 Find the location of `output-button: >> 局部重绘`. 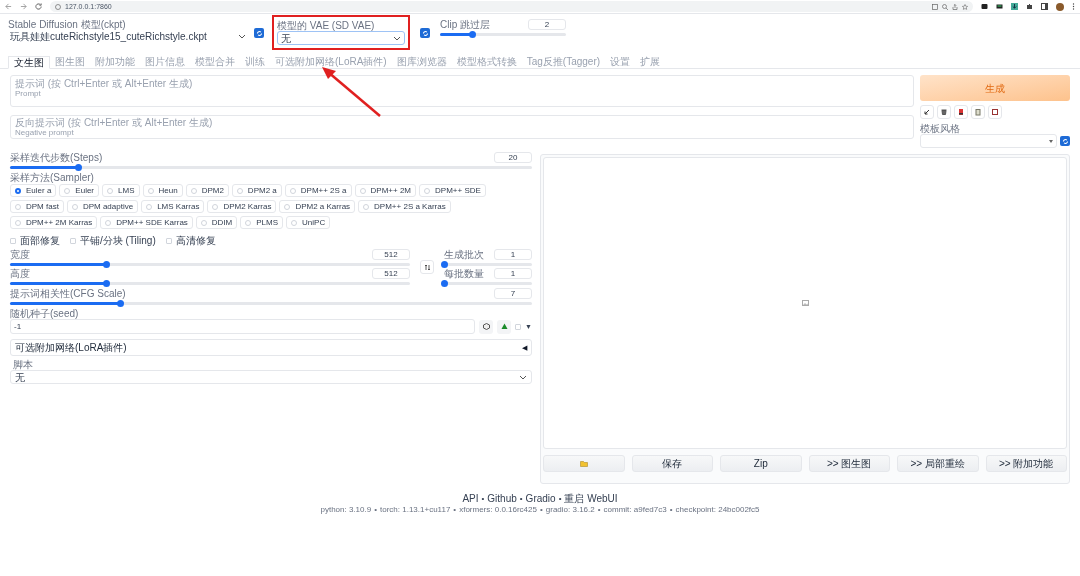

output-button: >> 局部重绘 is located at coordinates (938, 463).